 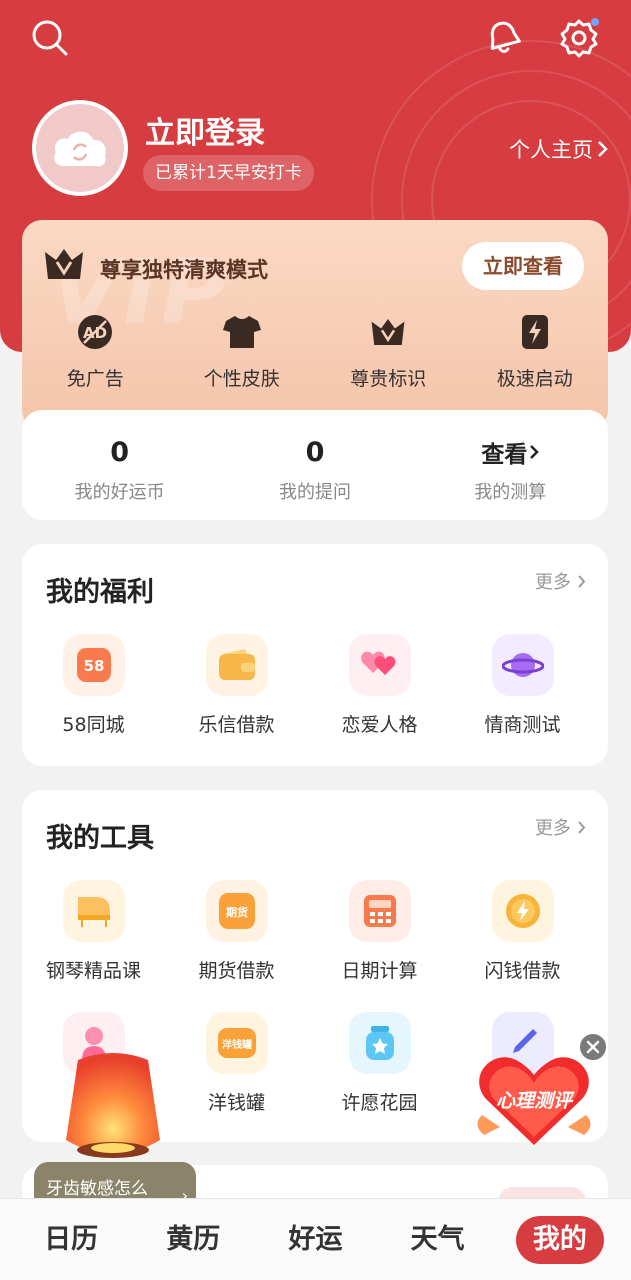 I want to click on vip-feature-badge: 尊贵标识, so click(x=388, y=351).